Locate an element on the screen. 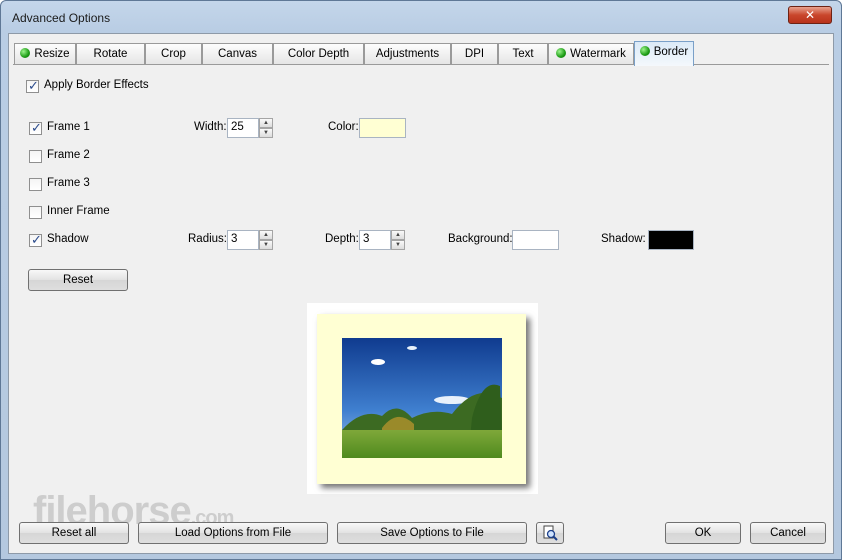  shadow-label: Shadow is located at coordinates (68, 239).